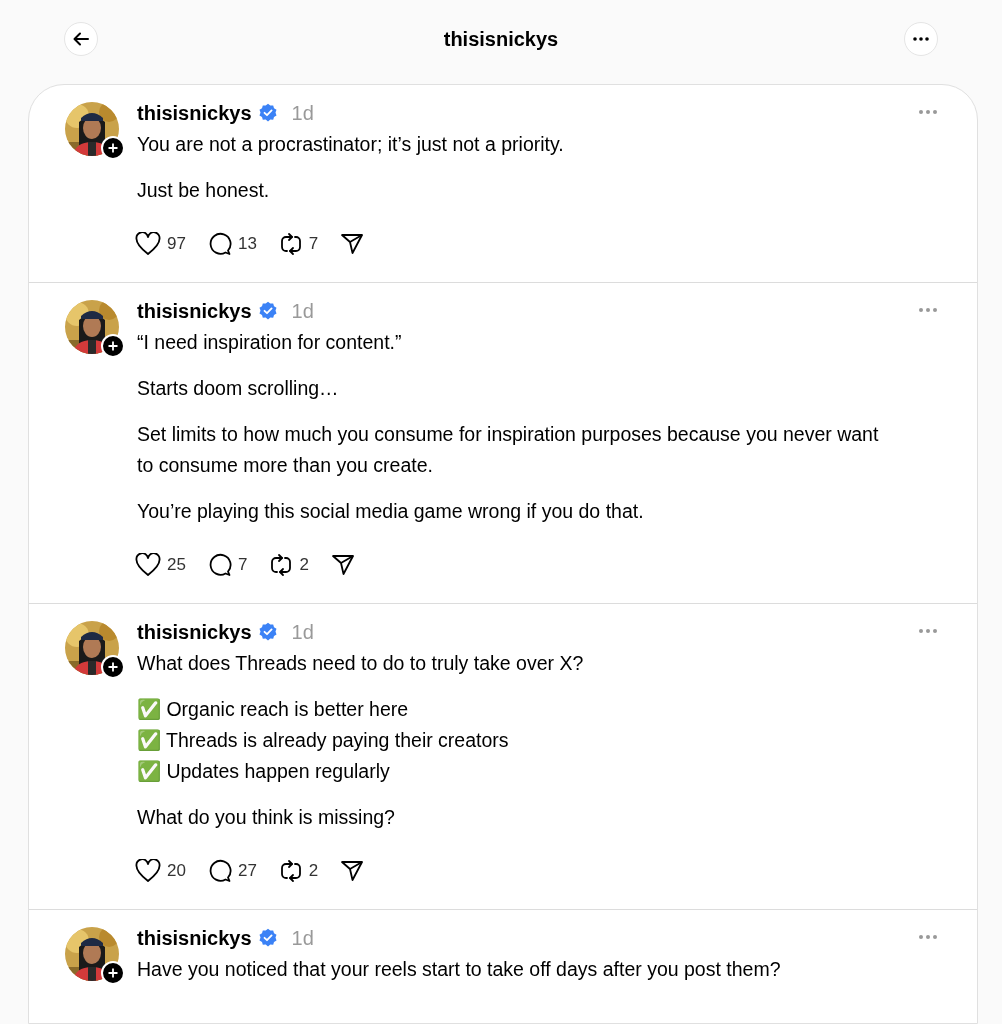 This screenshot has height=1024, width=1002. I want to click on post-text: ✅ Updates happen regularly, so click(264, 771).